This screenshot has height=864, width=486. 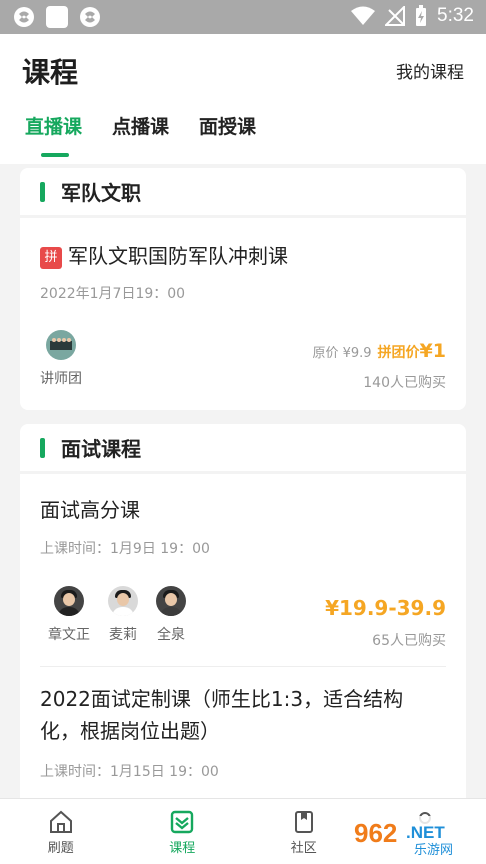 I want to click on status-time: 5:32, so click(x=455, y=15).